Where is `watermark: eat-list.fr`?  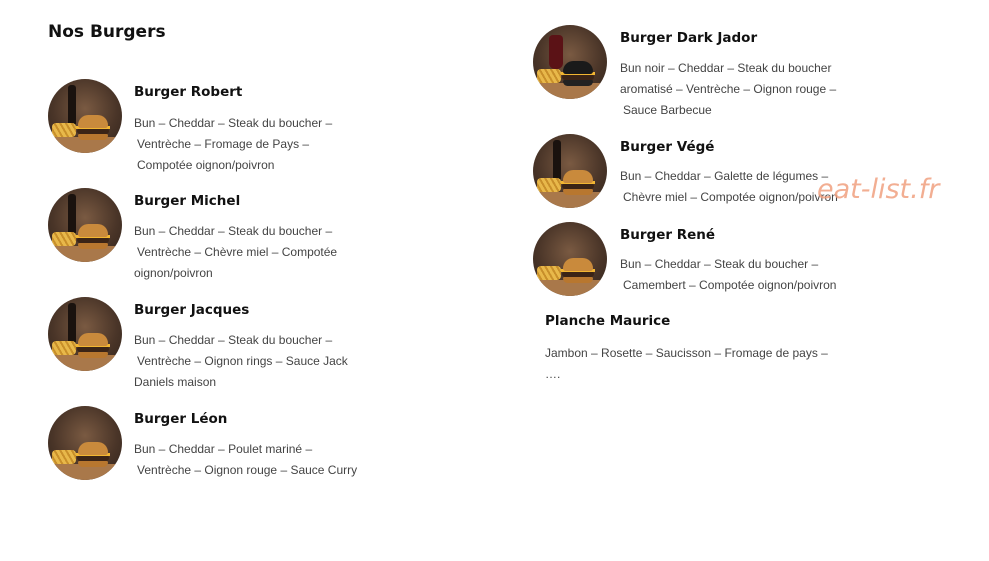 watermark: eat-list.fr is located at coordinates (878, 189).